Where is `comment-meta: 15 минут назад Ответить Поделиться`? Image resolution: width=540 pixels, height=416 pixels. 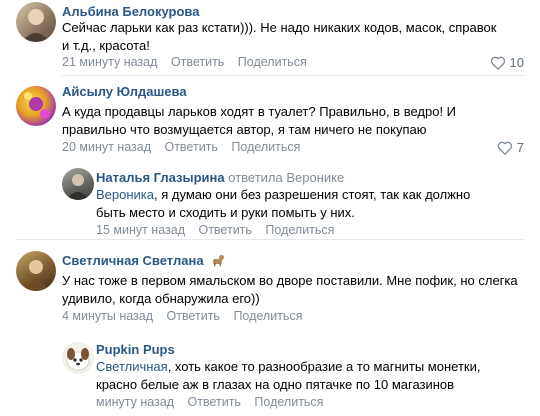
comment-meta: 15 минут назад Ответить Поделиться is located at coordinates (220, 230).